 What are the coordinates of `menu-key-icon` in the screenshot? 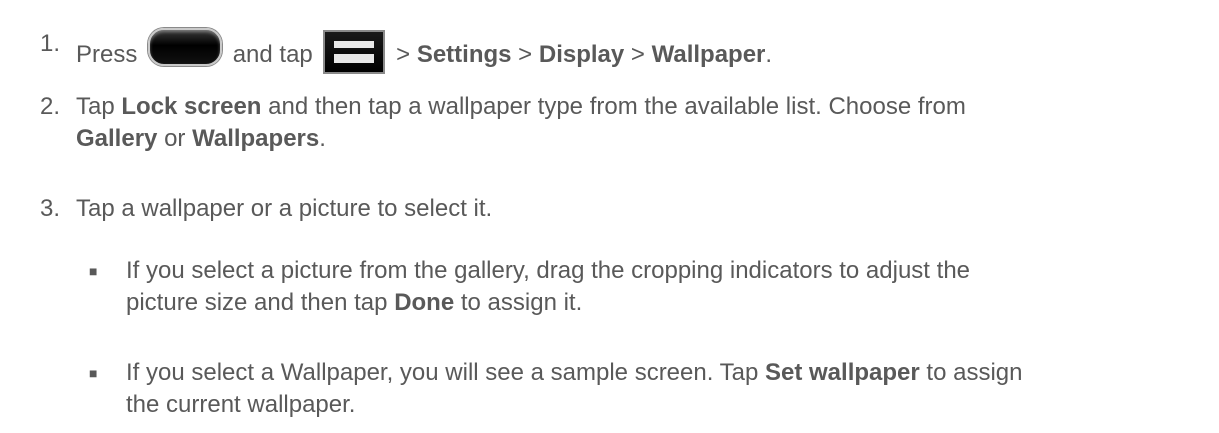 It's located at (354, 52).